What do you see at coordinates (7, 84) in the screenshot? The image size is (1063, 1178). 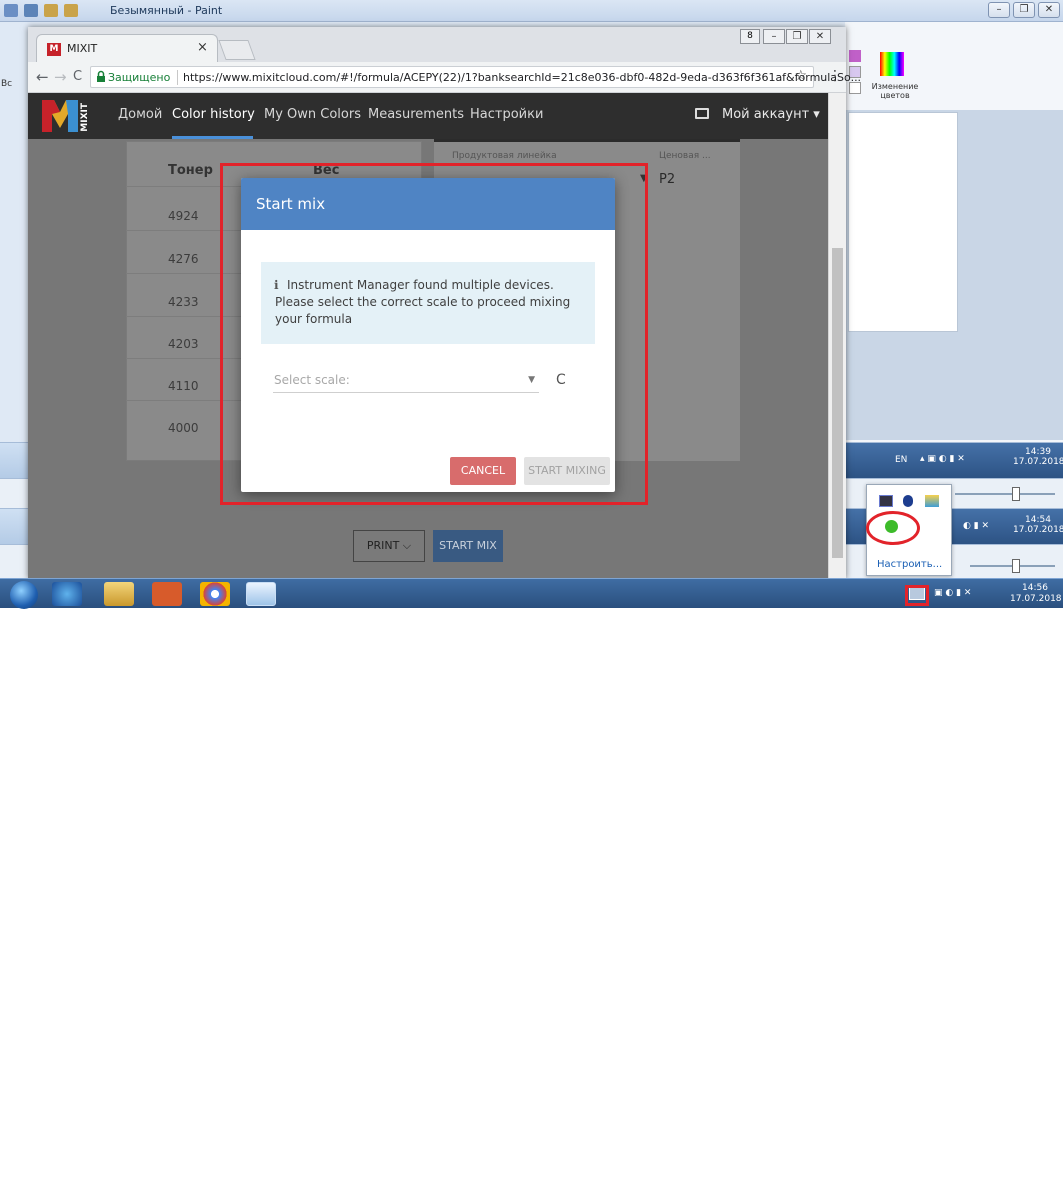 I see `paint-left-label: Вс` at bounding box center [7, 84].